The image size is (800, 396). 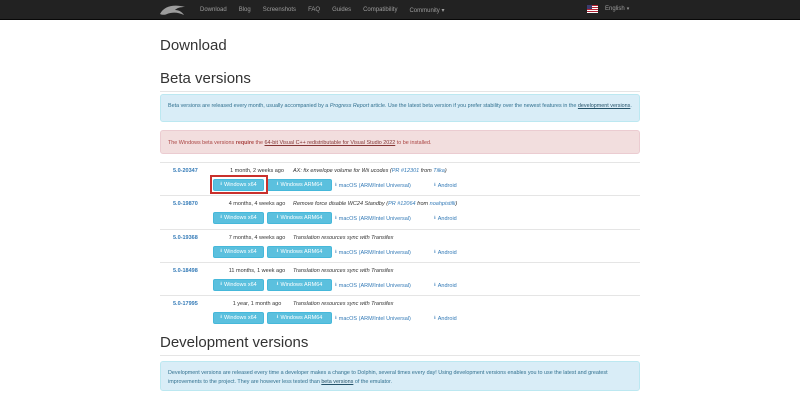 What do you see at coordinates (213, 10) in the screenshot?
I see `nav-download: Download` at bounding box center [213, 10].